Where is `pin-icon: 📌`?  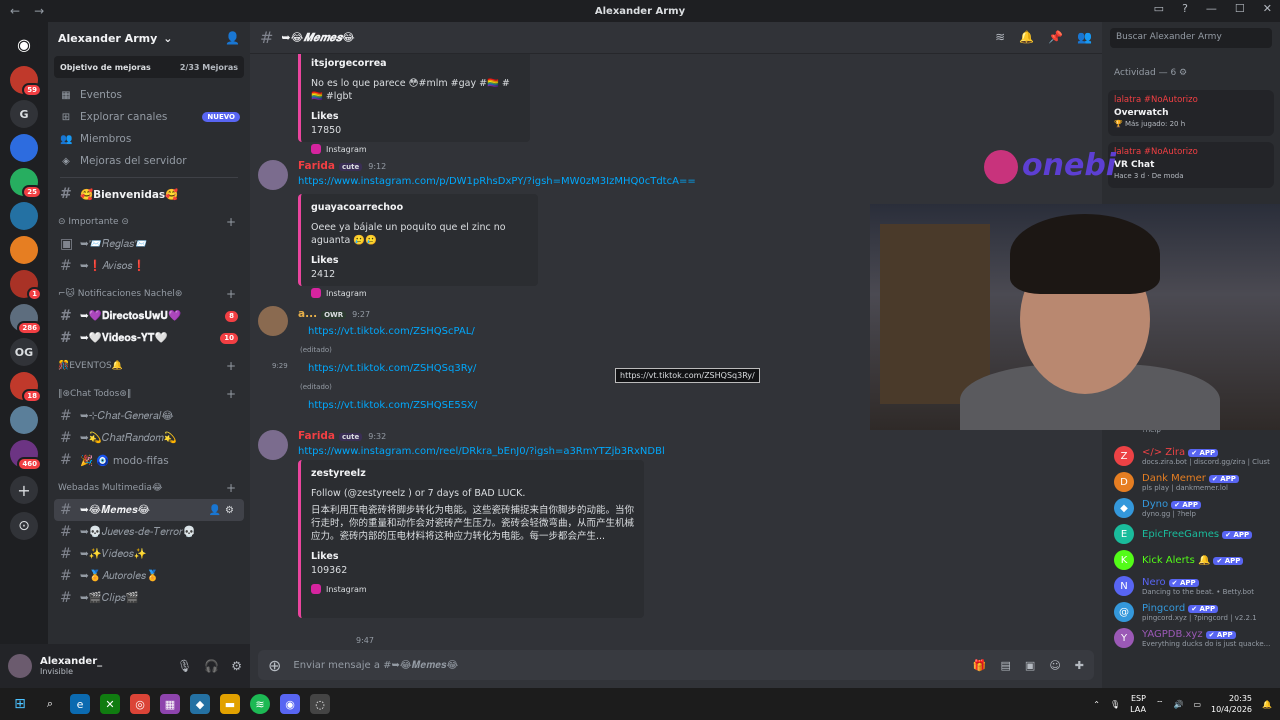 pin-icon: 📌 is located at coordinates (1055, 37).